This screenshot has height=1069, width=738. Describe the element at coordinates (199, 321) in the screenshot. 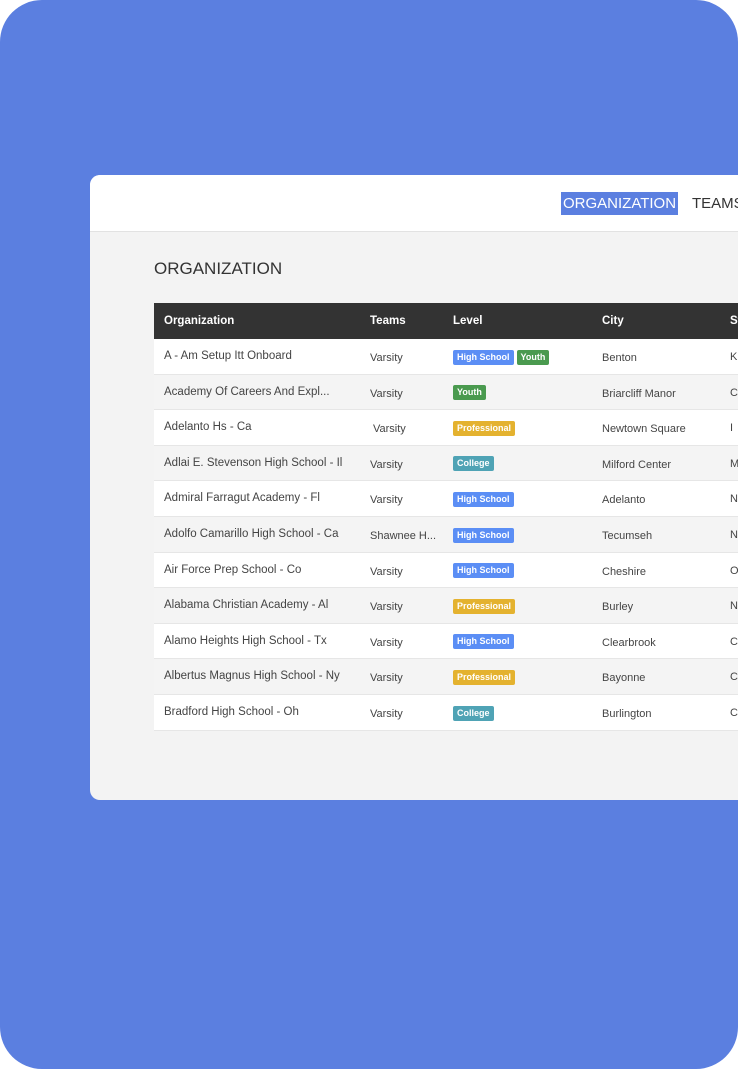

I see `header-organization: Organization` at that location.